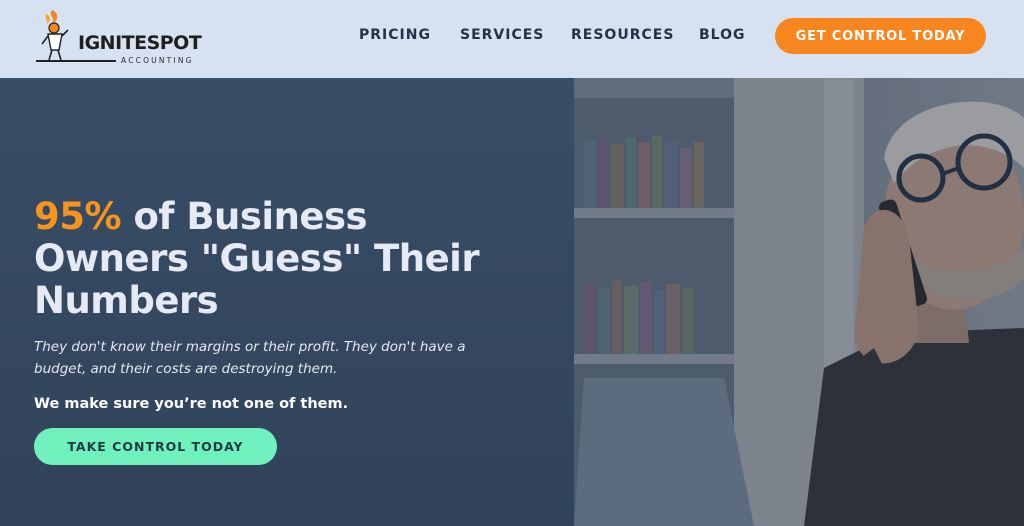 The image size is (1024, 526). I want to click on nav-resources: RESOURCES, so click(622, 35).